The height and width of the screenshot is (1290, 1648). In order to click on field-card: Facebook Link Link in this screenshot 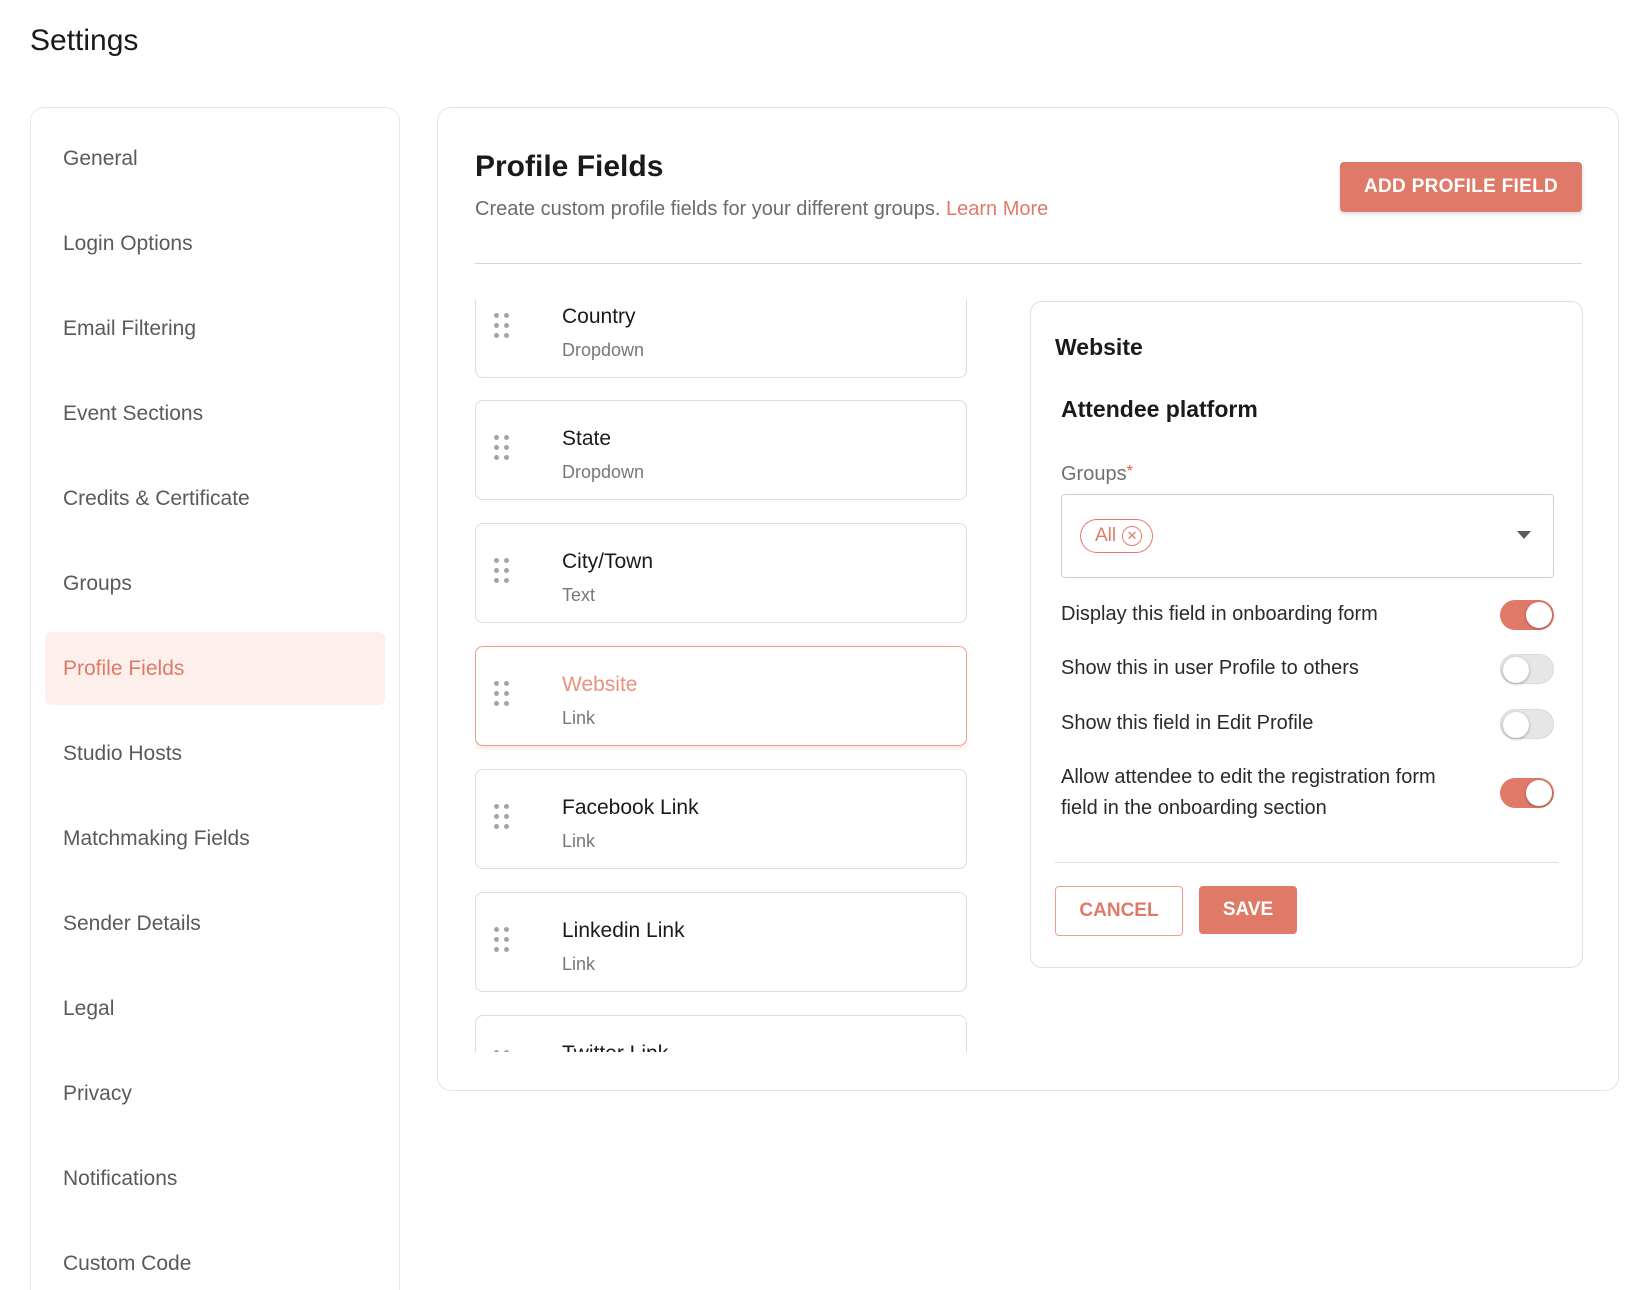, I will do `click(721, 819)`.